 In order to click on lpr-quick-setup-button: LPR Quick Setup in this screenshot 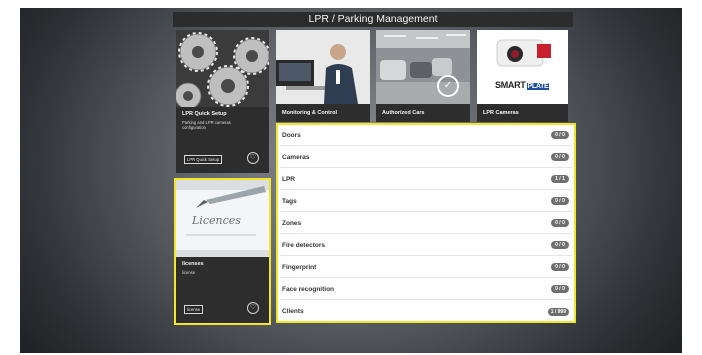, I will do `click(203, 159)`.